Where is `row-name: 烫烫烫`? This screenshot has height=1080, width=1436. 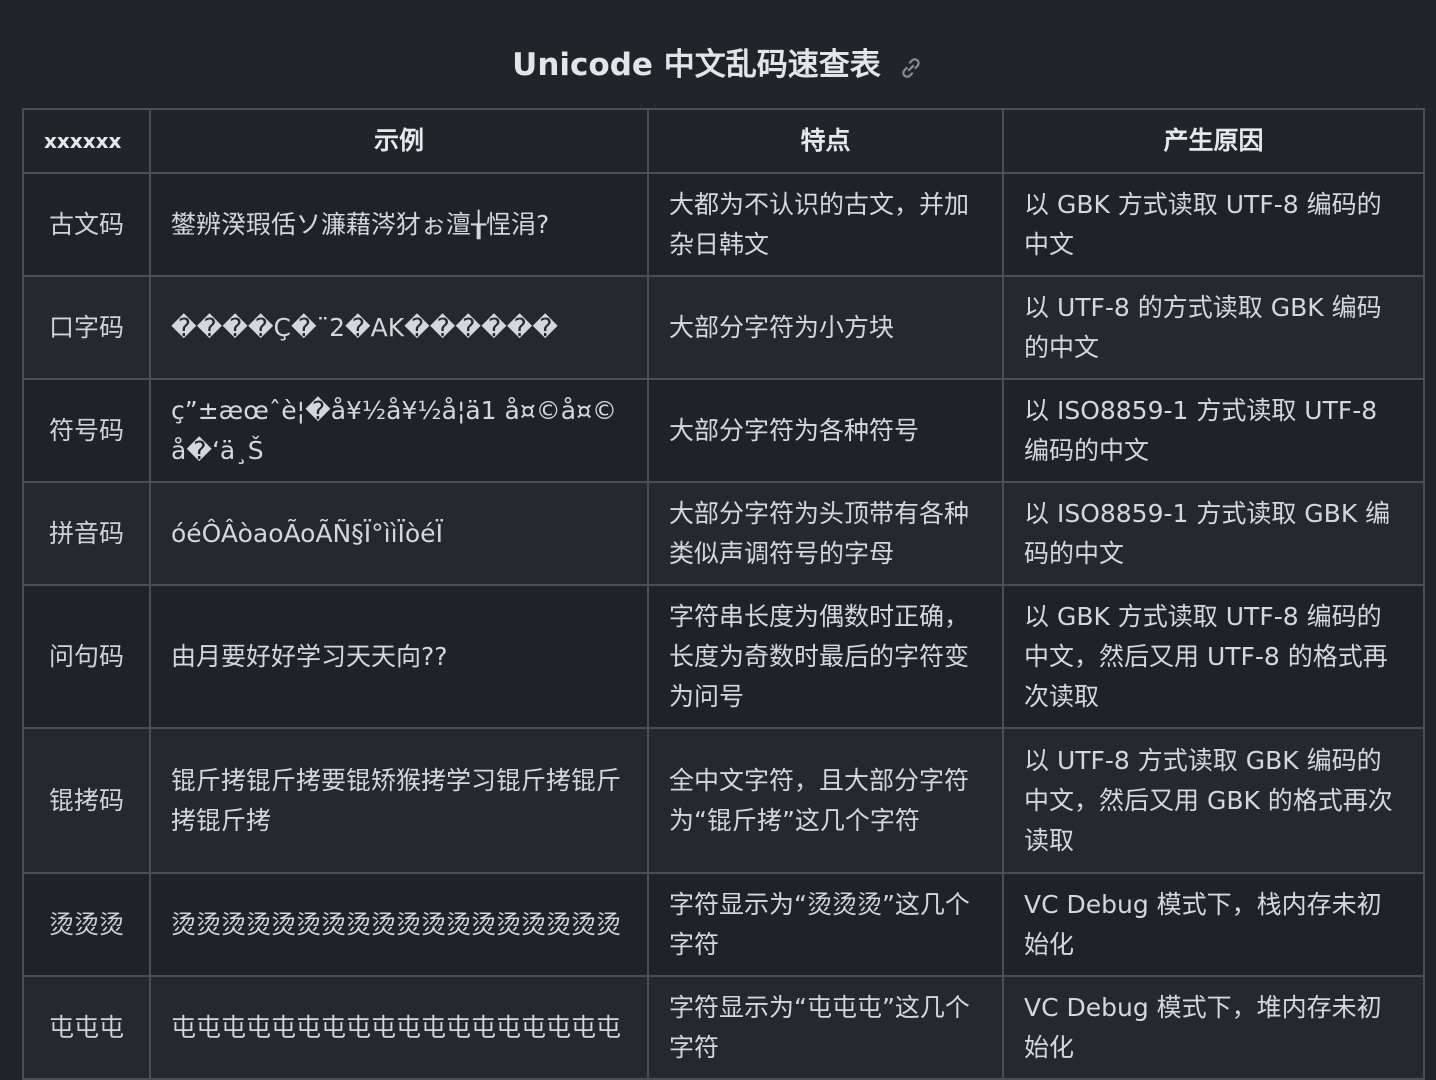 row-name: 烫烫烫 is located at coordinates (86, 924).